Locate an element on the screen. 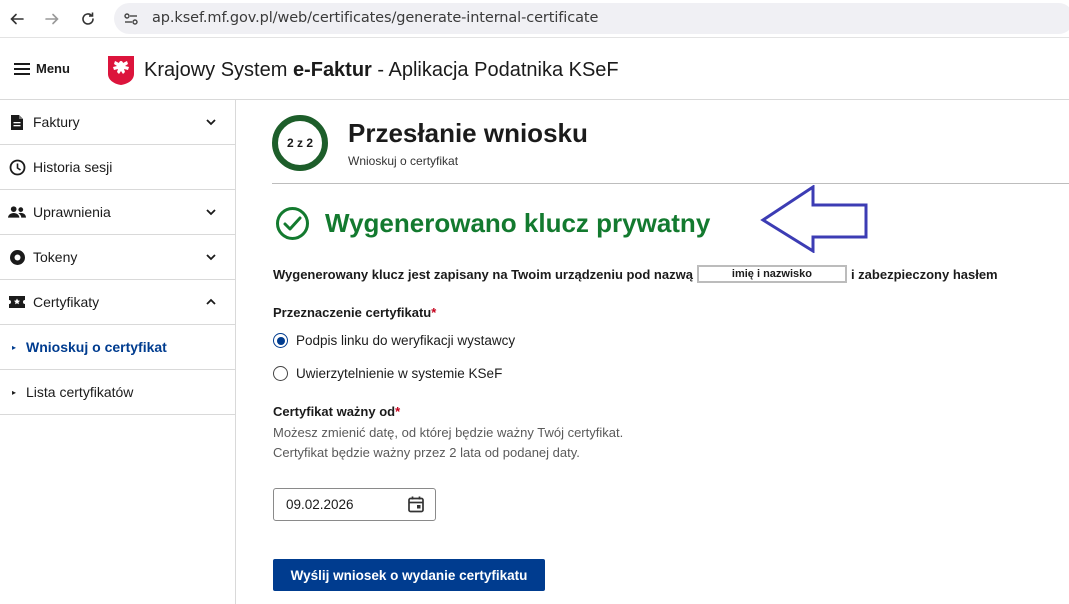  sidebar-subitem-wnioskuj-o-certyfikat: ▸ Wnioskuj o certyfikat is located at coordinates (117, 347).